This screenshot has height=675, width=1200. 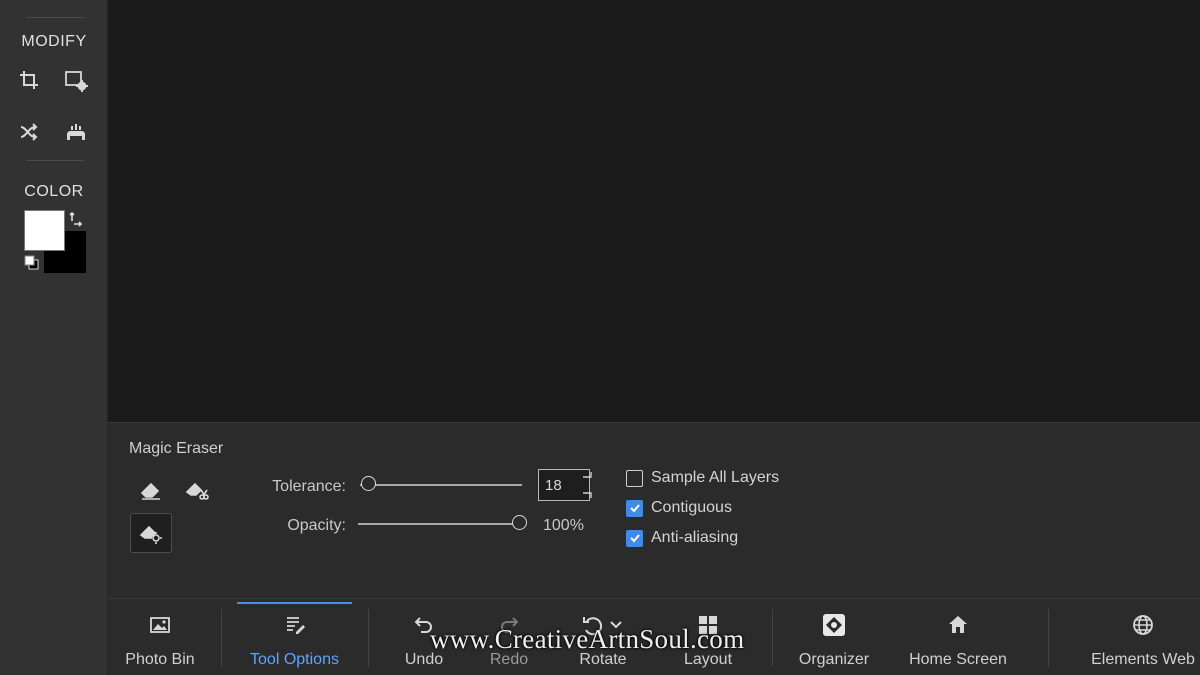 I want to click on bottom-bar-label: Organizer, so click(x=834, y=659).